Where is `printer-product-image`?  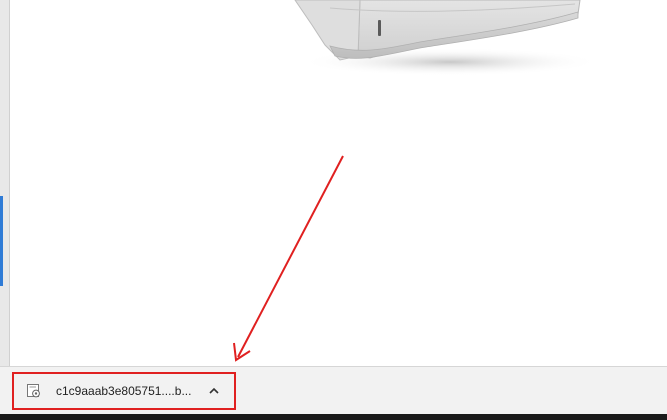
printer-product-image is located at coordinates (447, 38).